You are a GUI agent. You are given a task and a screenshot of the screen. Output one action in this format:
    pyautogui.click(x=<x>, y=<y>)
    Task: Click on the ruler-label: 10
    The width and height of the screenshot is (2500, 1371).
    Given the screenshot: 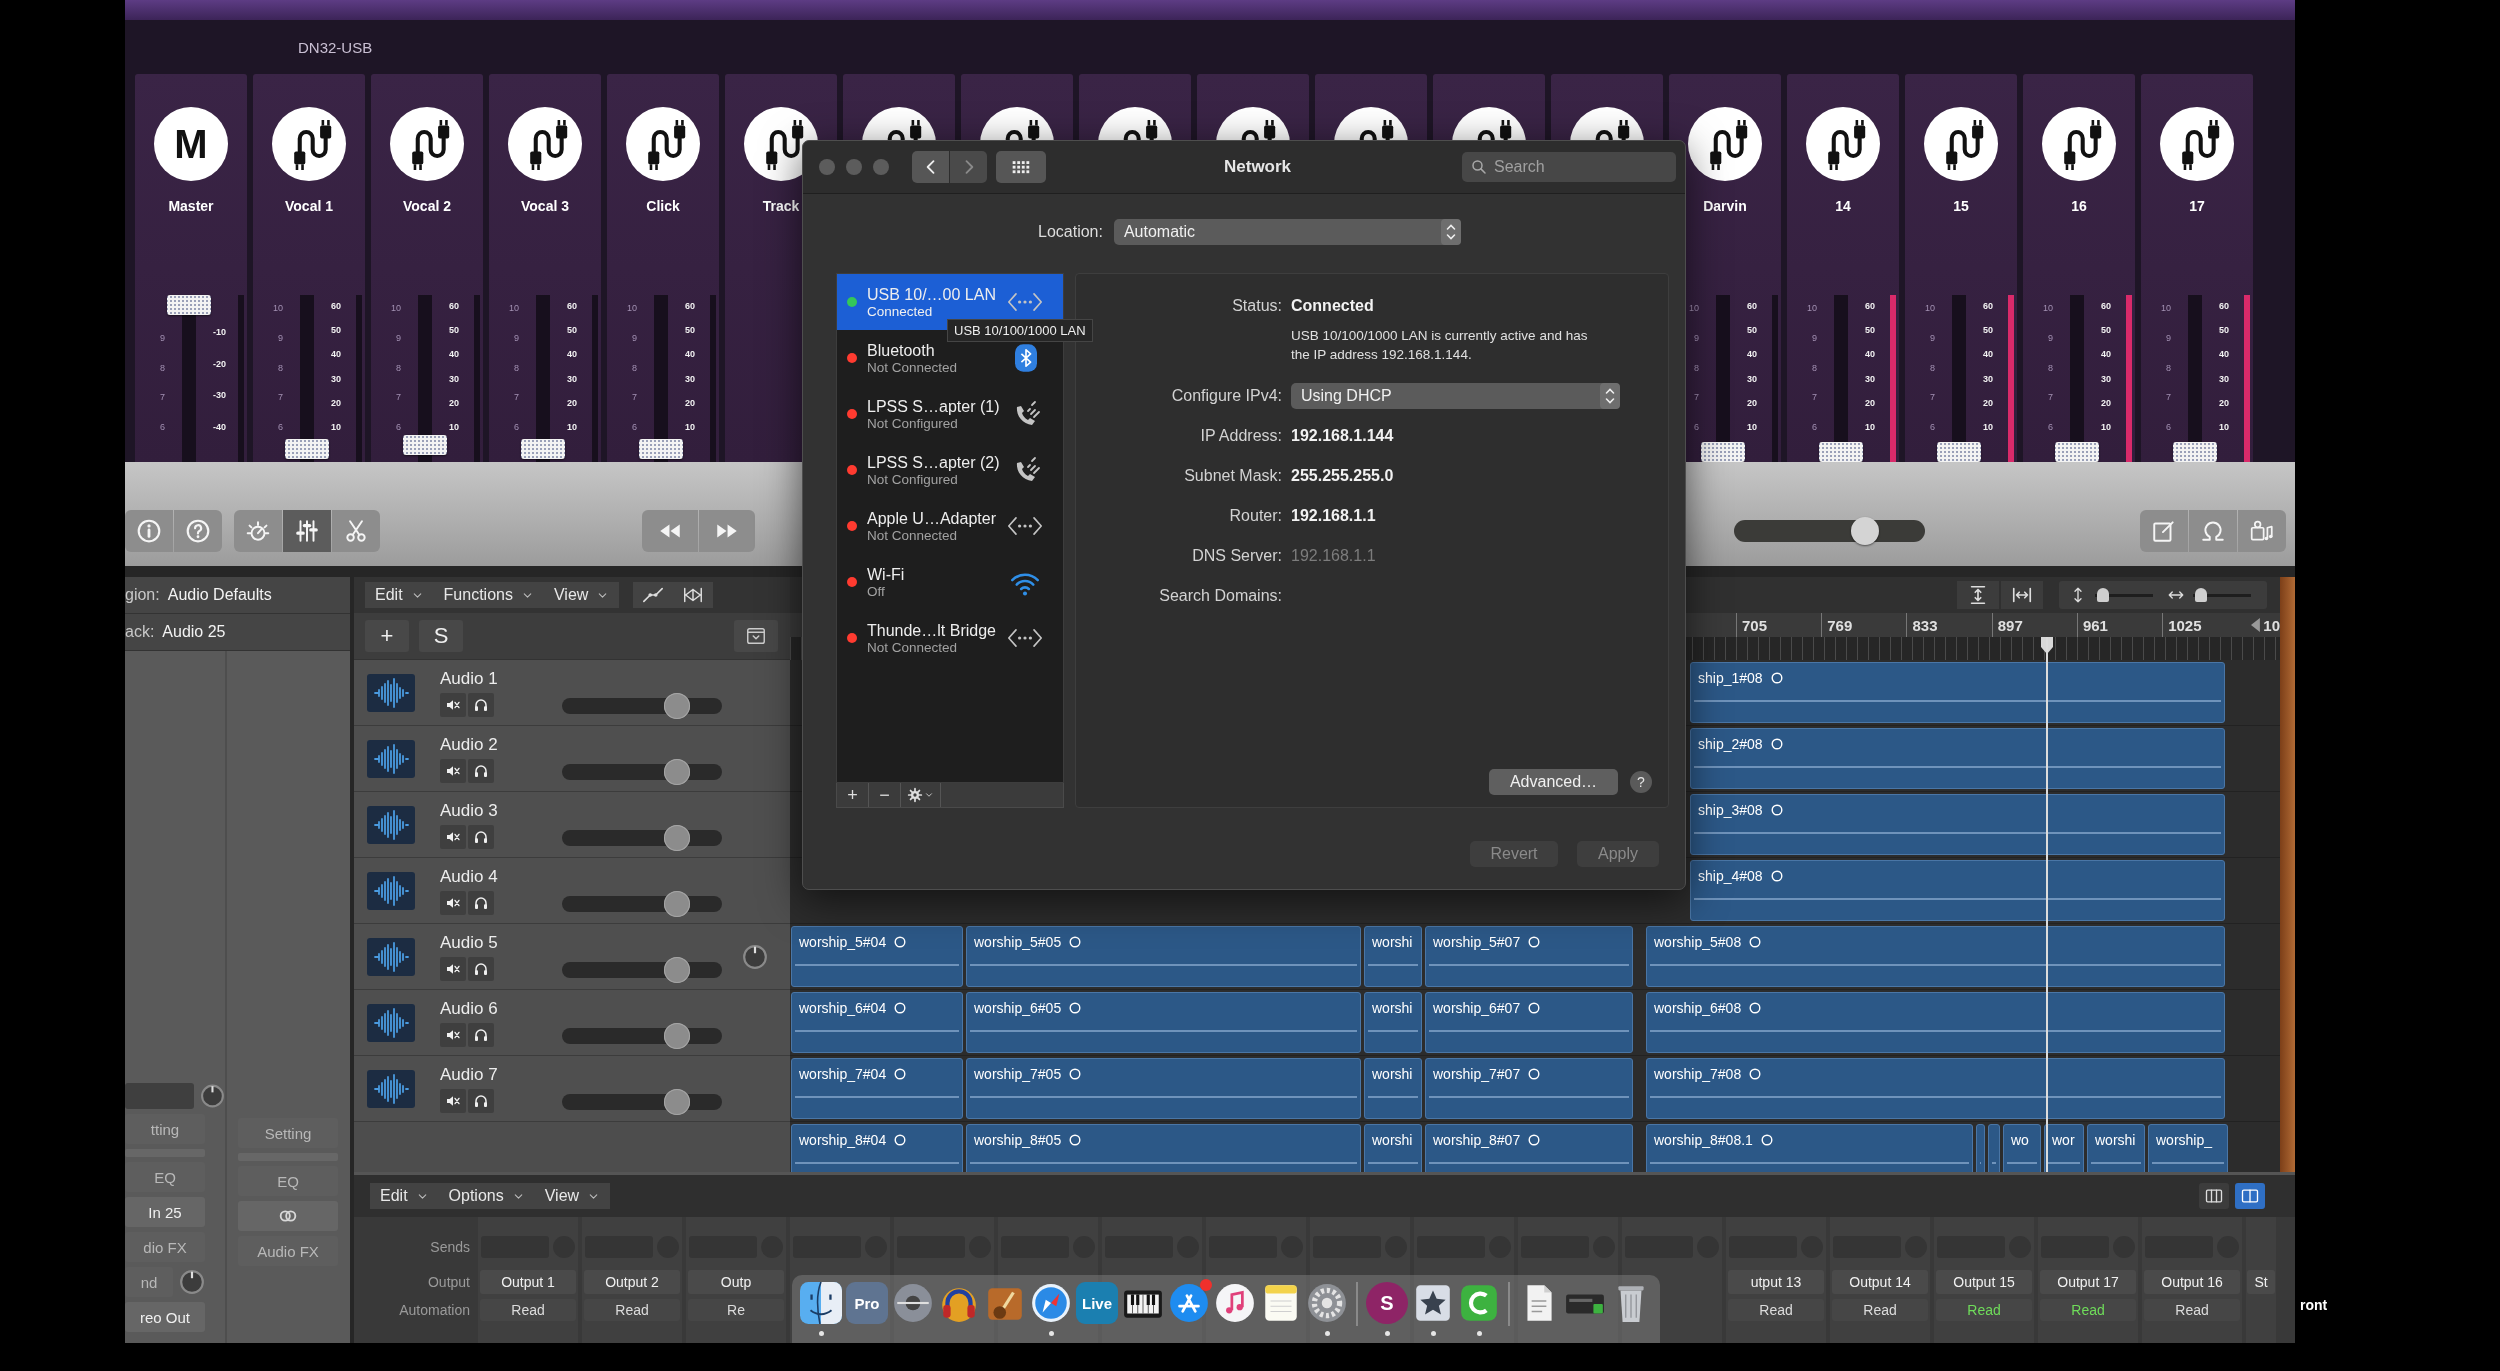 What is the action you would take?
    pyautogui.click(x=2271, y=625)
    